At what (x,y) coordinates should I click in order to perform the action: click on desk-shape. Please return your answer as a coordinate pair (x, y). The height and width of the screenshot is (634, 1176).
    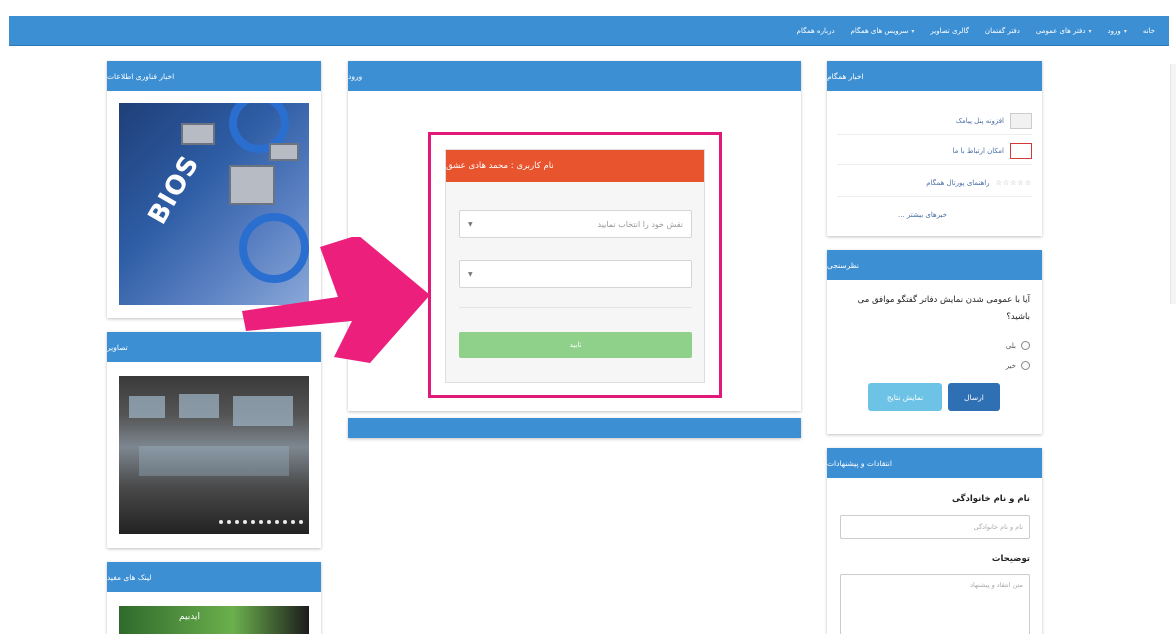
    Looking at the image, I should click on (214, 461).